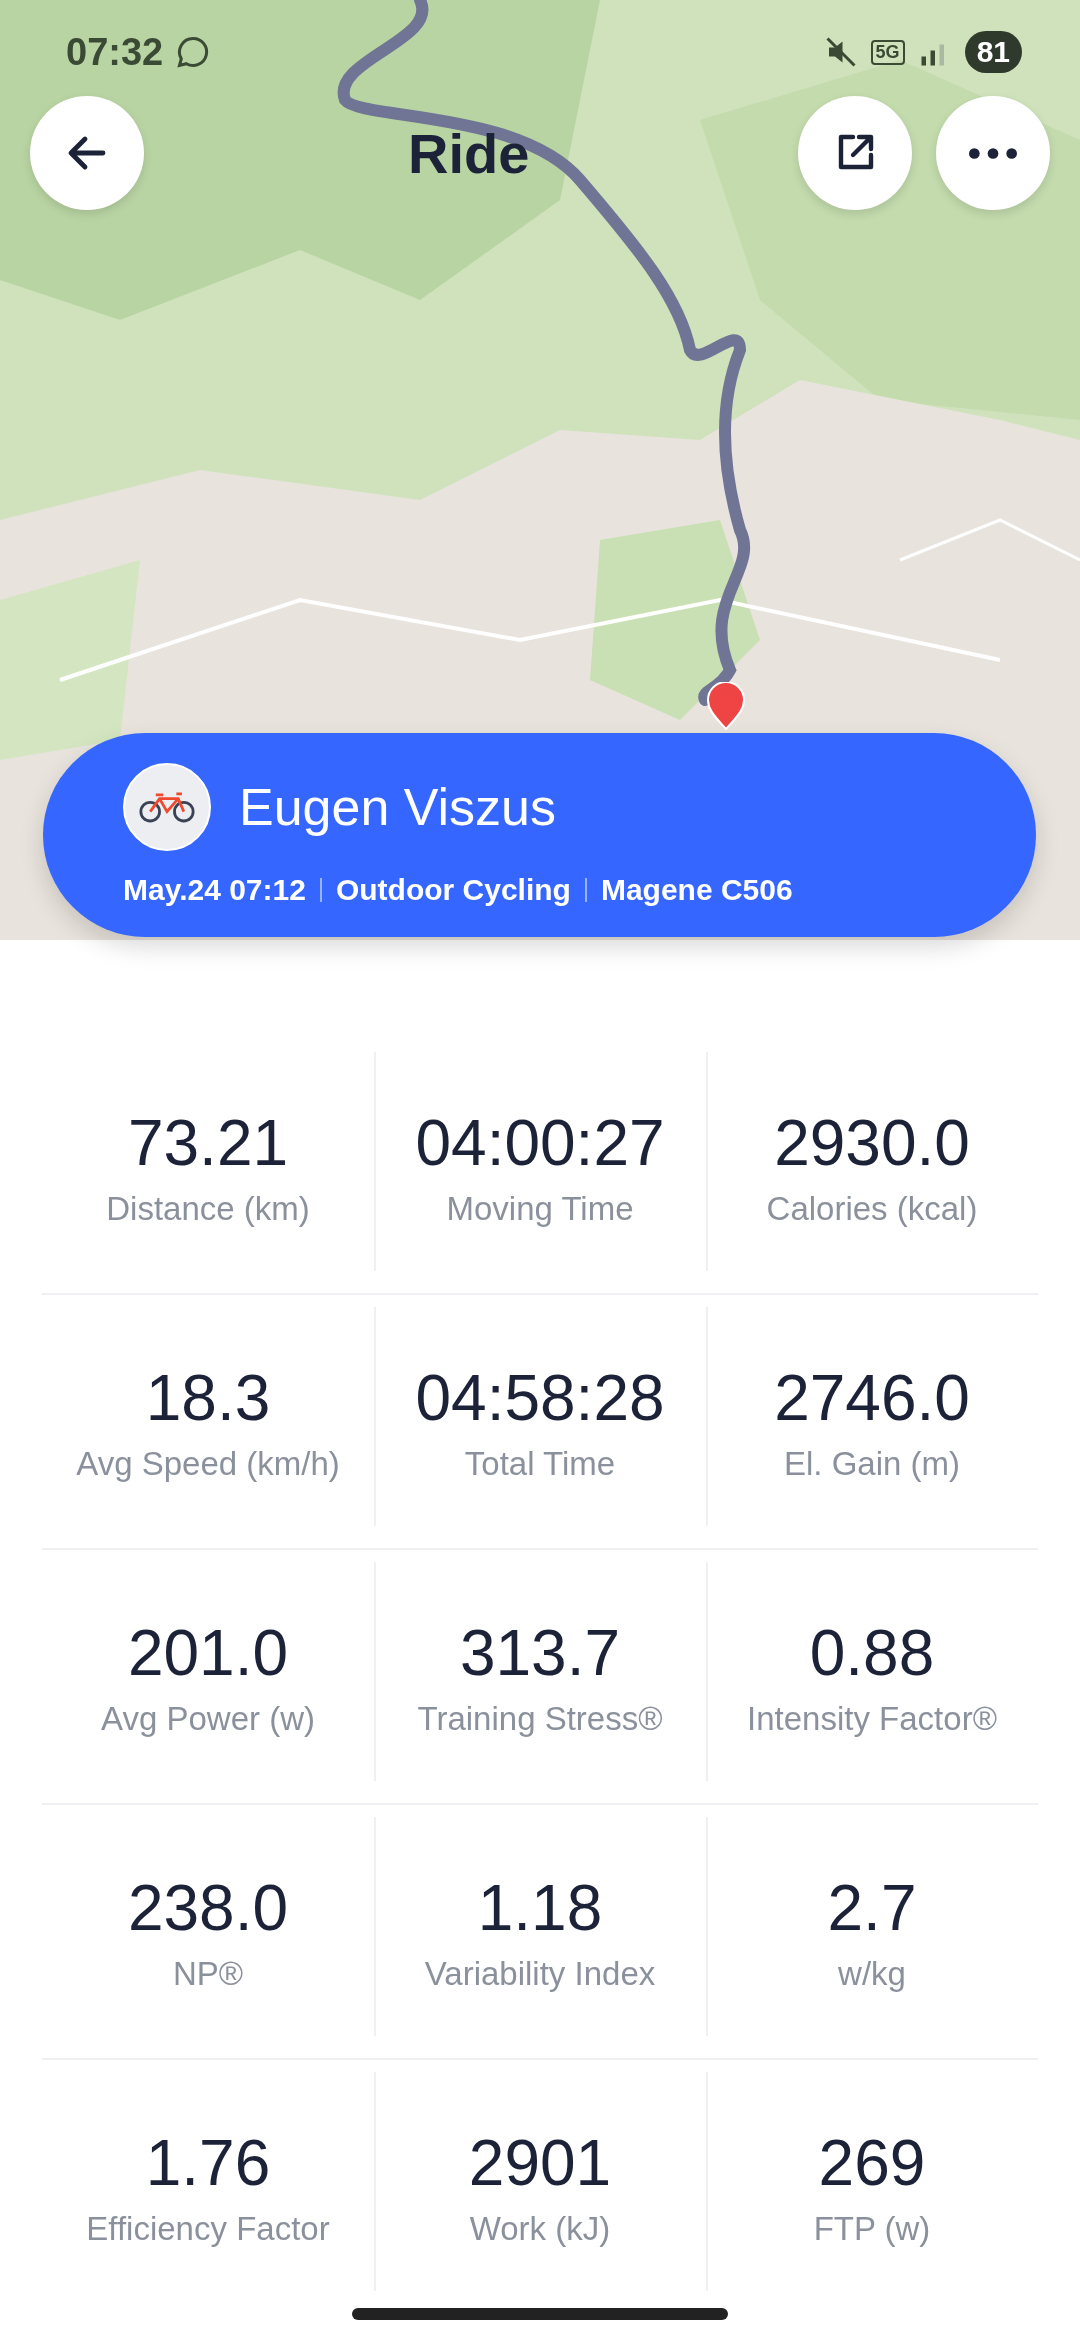 The height and width of the screenshot is (2340, 1080). What do you see at coordinates (540, 1463) in the screenshot?
I see `stat-label: Total Time` at bounding box center [540, 1463].